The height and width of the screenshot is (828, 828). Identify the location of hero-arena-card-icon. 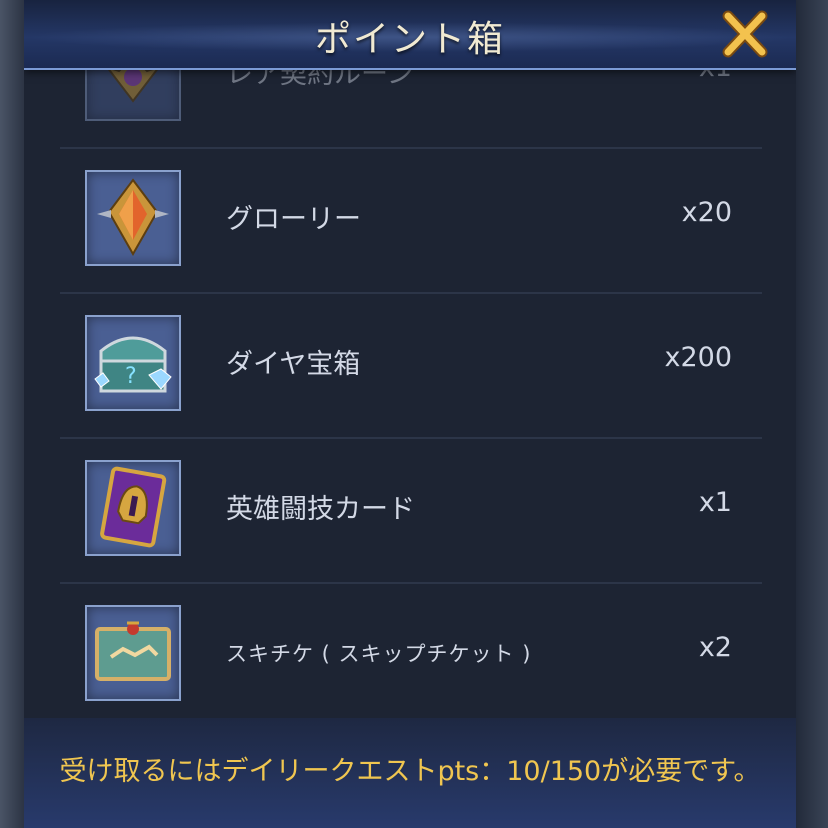
(133, 508).